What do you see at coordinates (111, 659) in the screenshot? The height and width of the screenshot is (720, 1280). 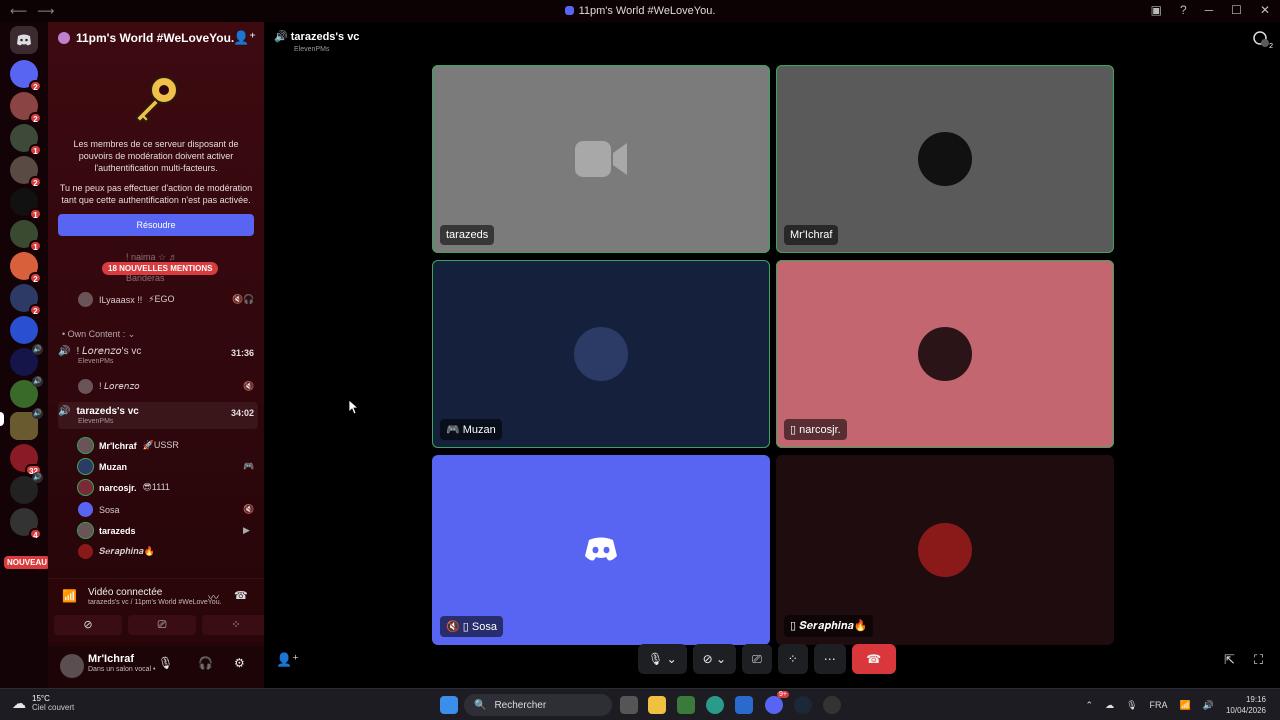 I see `current-user-name: Mr'Ichraf` at bounding box center [111, 659].